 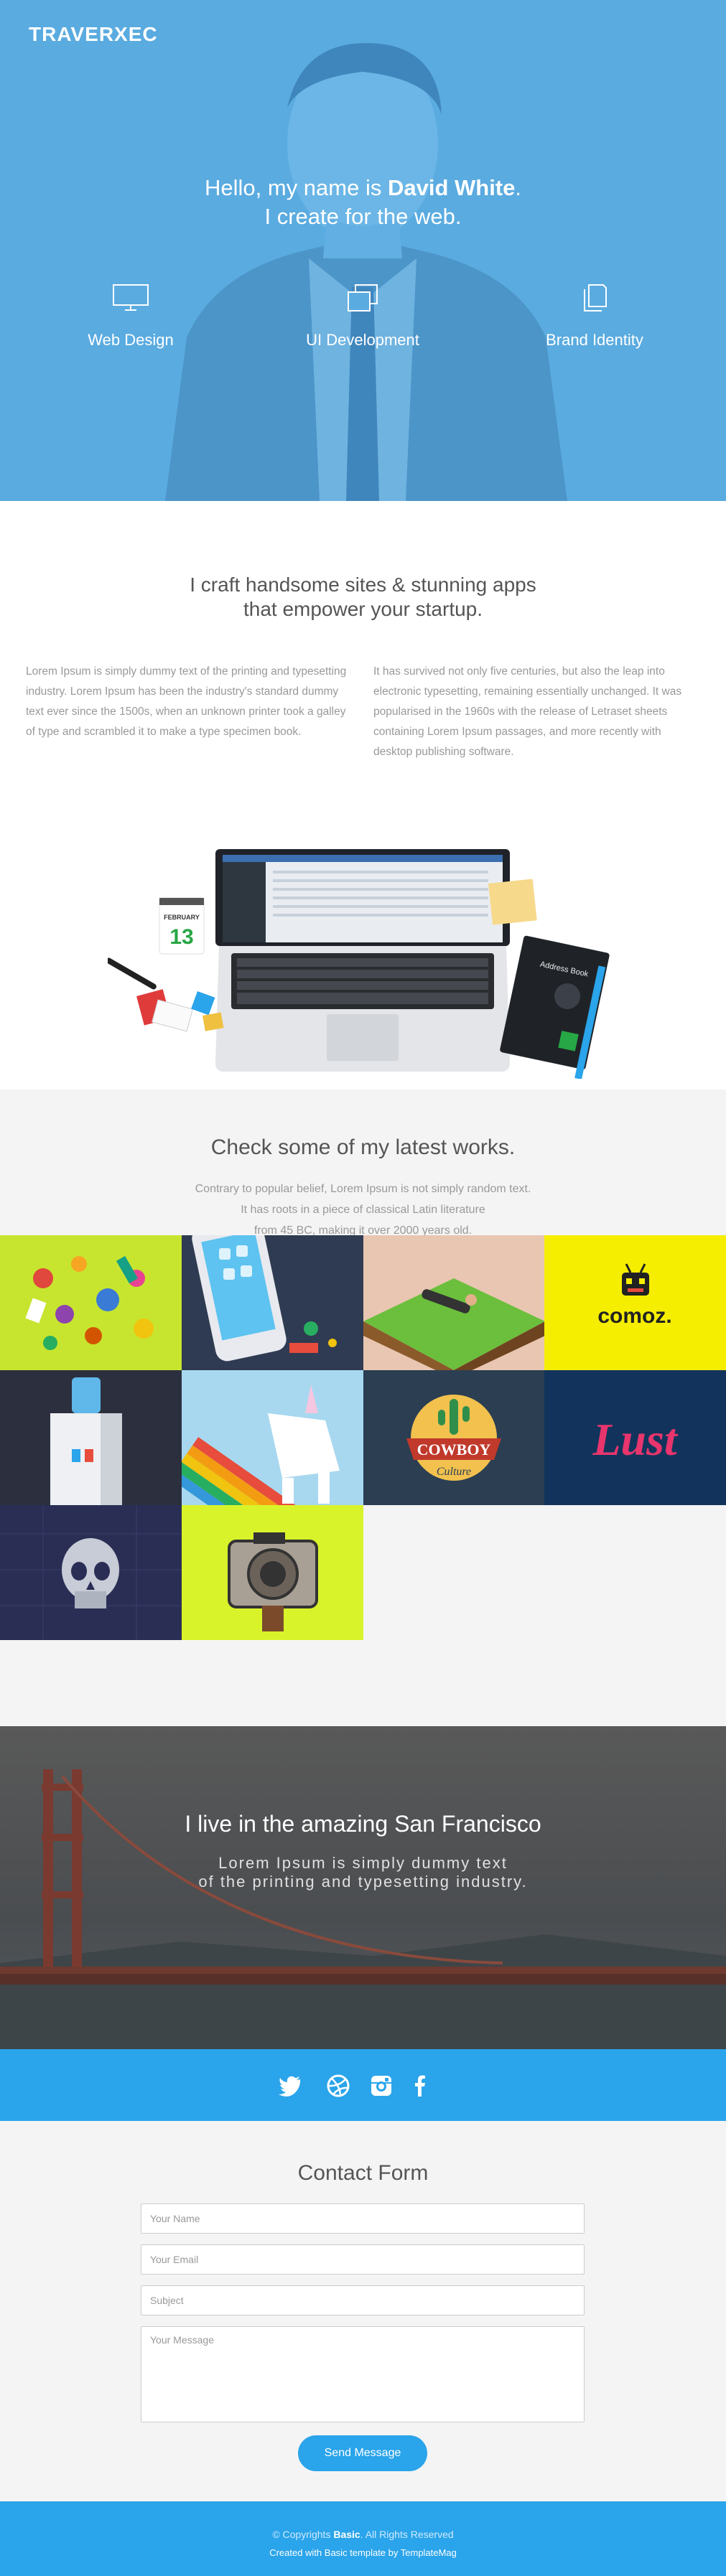 I want to click on contact-section: Contact Form Send Message, so click(x=363, y=2311).